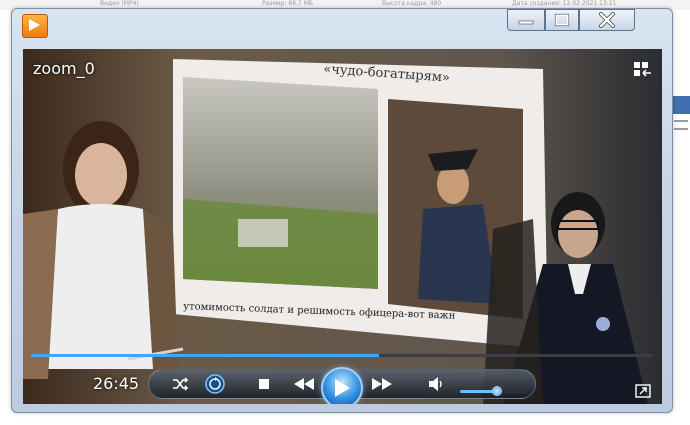 The width and height of the screenshot is (690, 425). I want to click on seek-bar, so click(342, 355).